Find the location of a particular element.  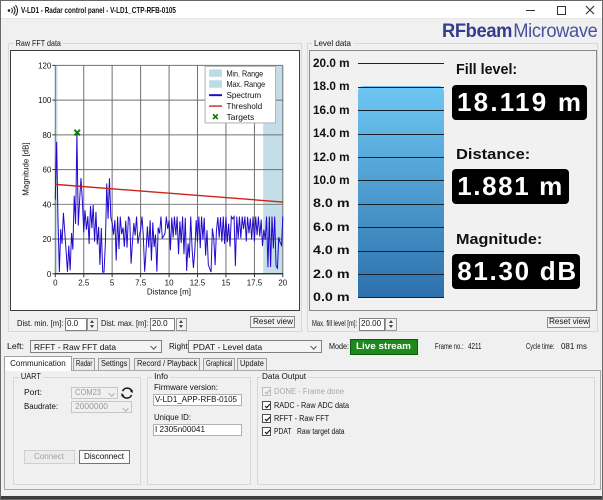

svg-text: 120 is located at coordinates (45, 65).